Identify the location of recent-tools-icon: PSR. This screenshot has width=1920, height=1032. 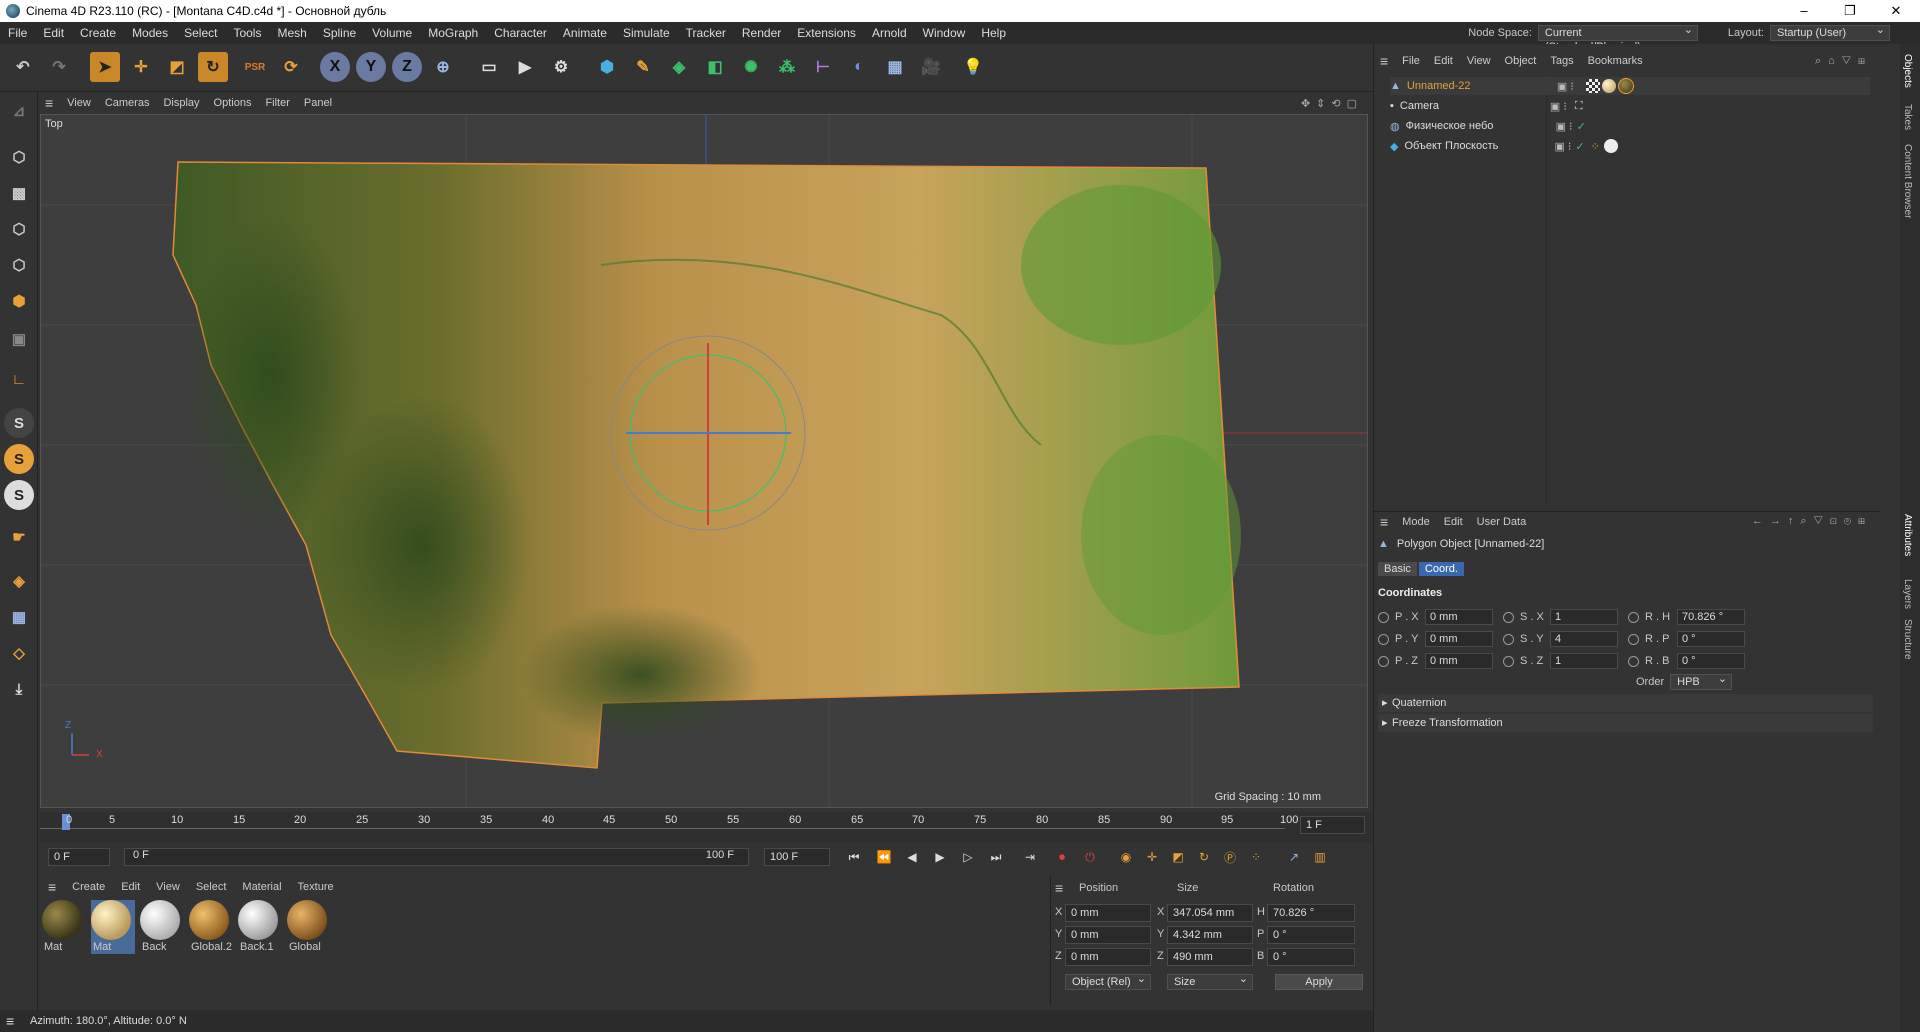
(255, 67).